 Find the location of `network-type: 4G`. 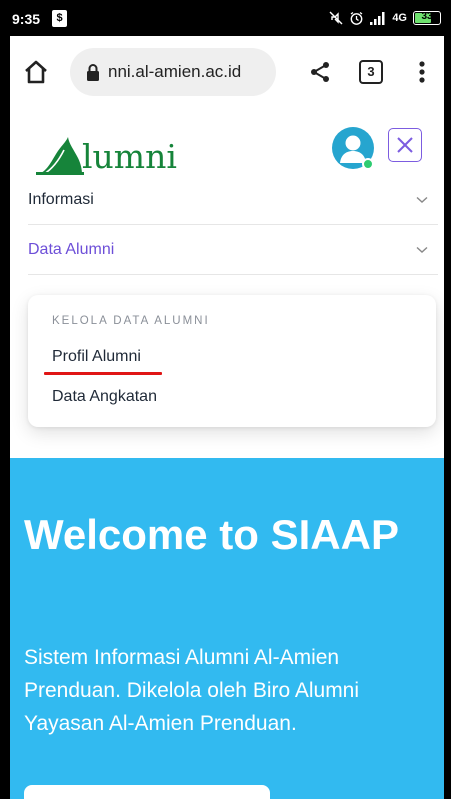

network-type: 4G is located at coordinates (399, 18).